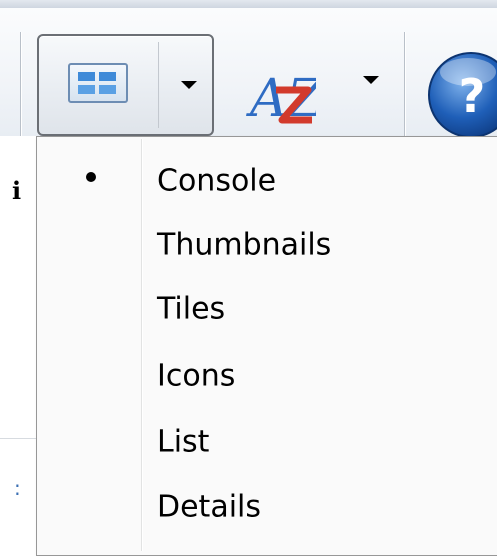  I want to click on menu-item-thumbnails: Thumbnails, so click(268, 245).